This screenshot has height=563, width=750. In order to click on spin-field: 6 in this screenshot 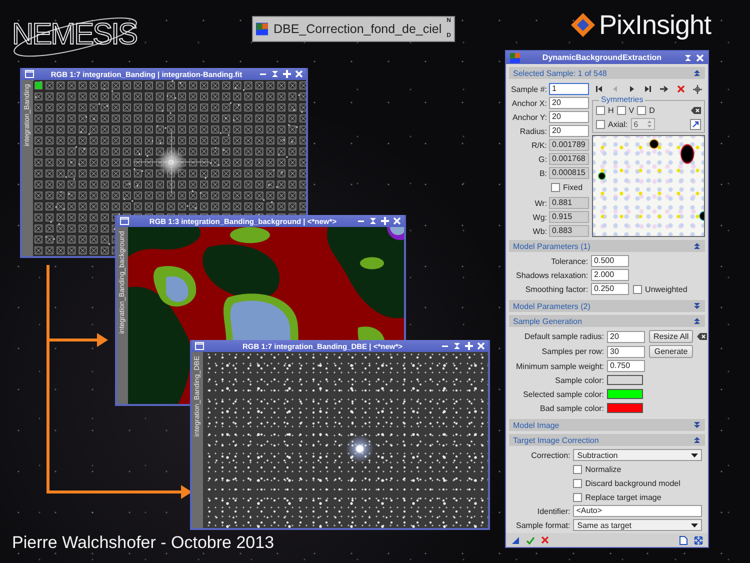, I will do `click(642, 124)`.